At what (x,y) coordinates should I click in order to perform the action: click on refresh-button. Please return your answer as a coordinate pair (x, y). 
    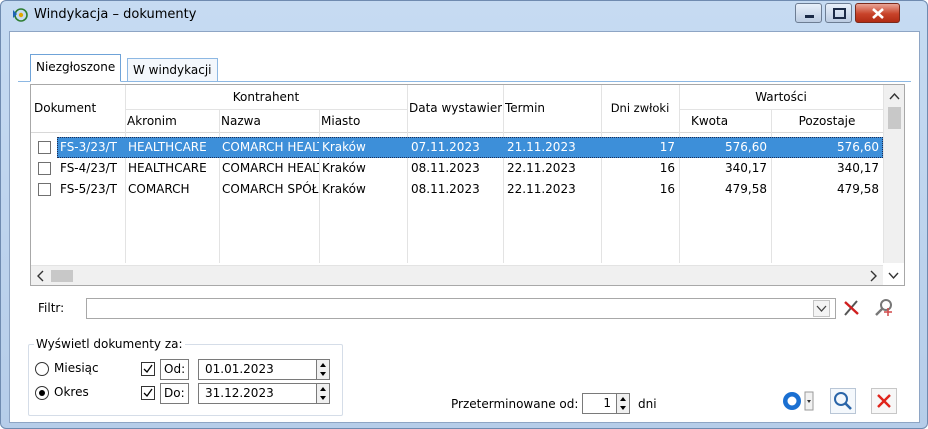
    Looking at the image, I should click on (798, 401).